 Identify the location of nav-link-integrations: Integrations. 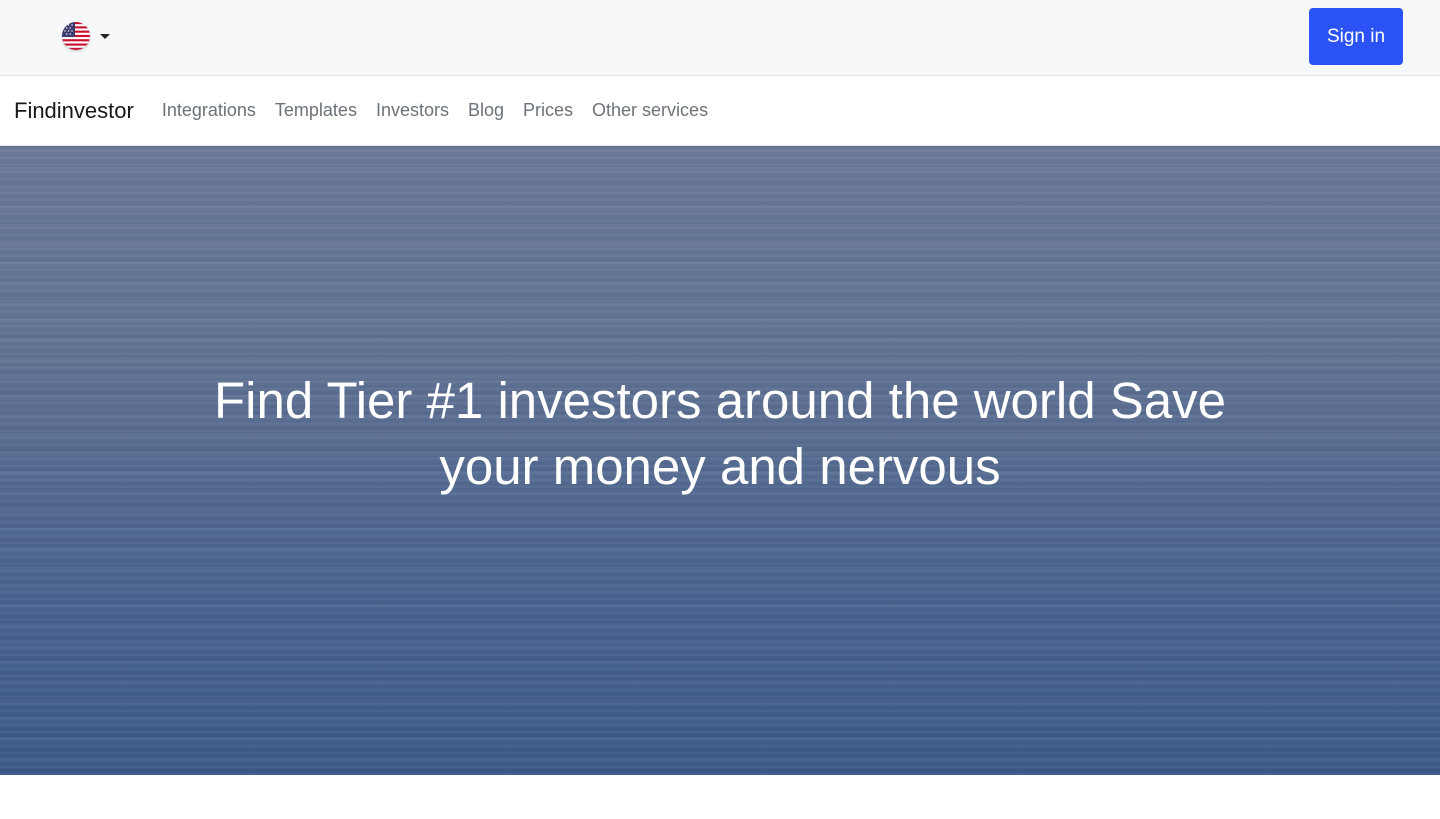
(209, 110).